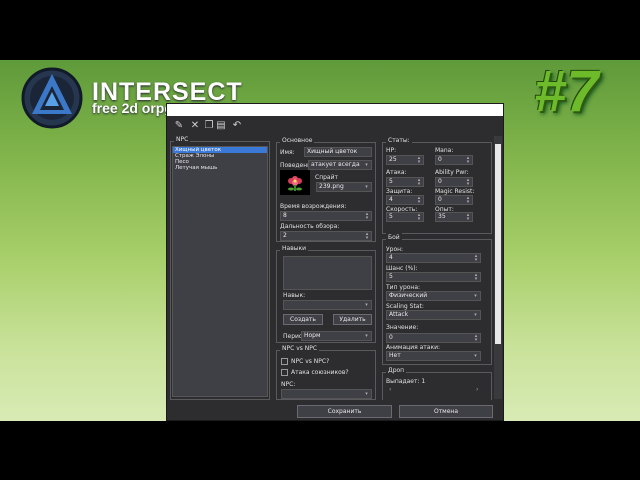 This screenshot has width=640, height=480. I want to click on behavior-select: атакует всегда ▾, so click(340, 165).